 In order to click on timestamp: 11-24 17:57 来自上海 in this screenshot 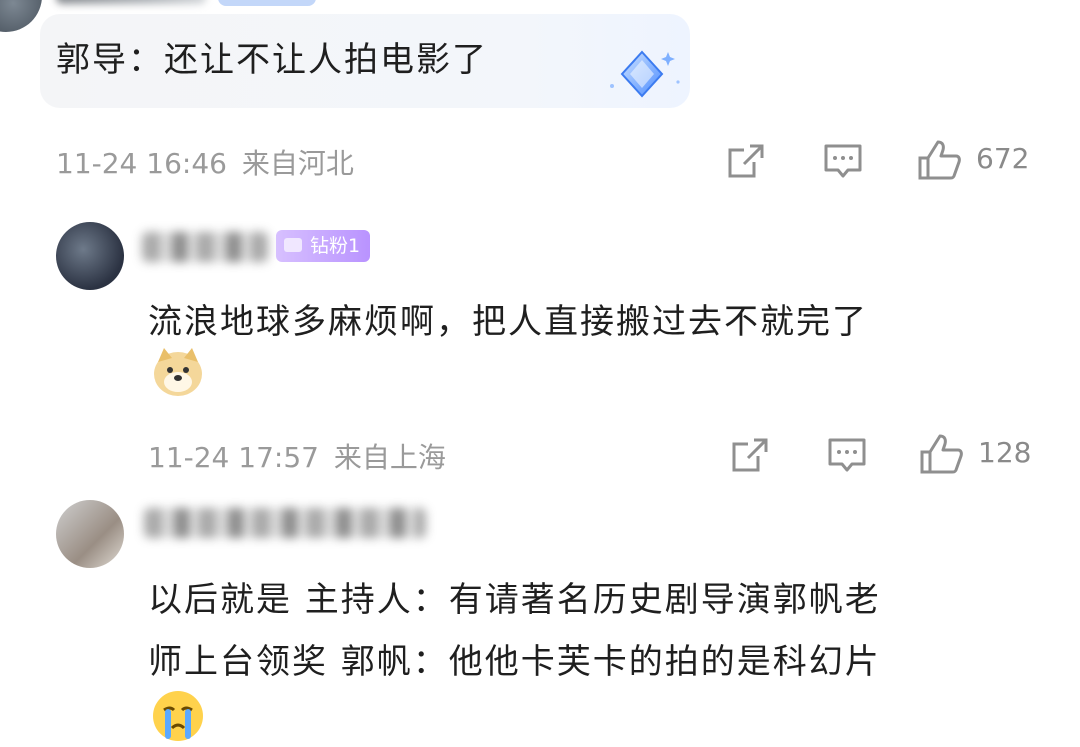, I will do `click(297, 456)`.